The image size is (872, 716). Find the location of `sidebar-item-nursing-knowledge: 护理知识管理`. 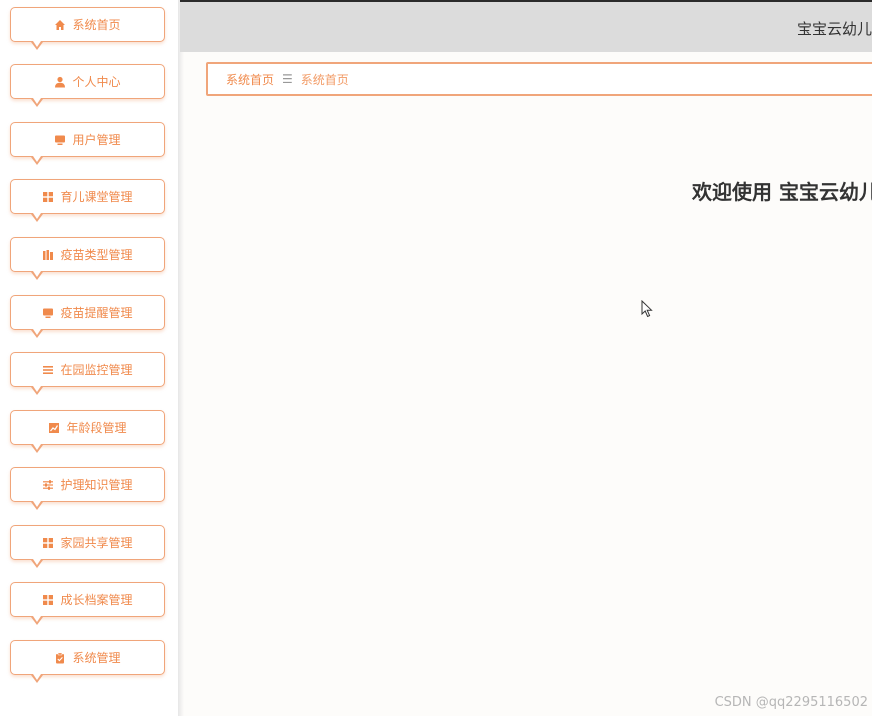

sidebar-item-nursing-knowledge: 护理知识管理 is located at coordinates (87, 488).